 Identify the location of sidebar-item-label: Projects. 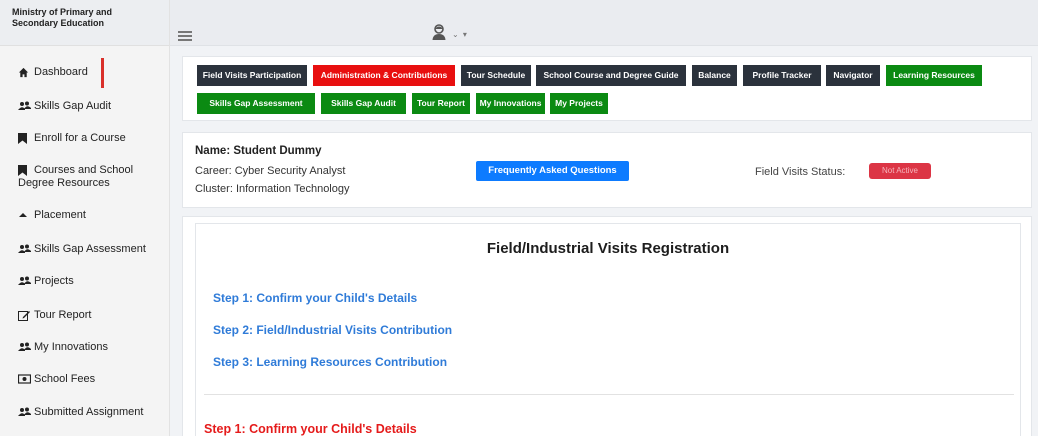
(54, 281).